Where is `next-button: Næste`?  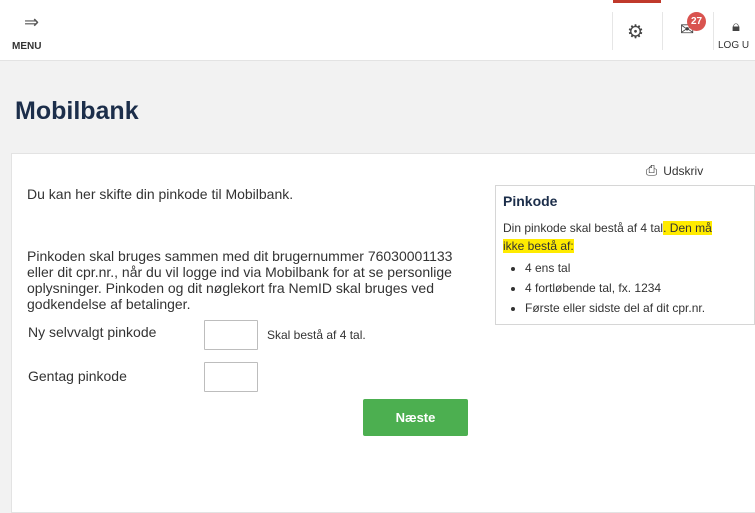
next-button: Næste is located at coordinates (415, 417).